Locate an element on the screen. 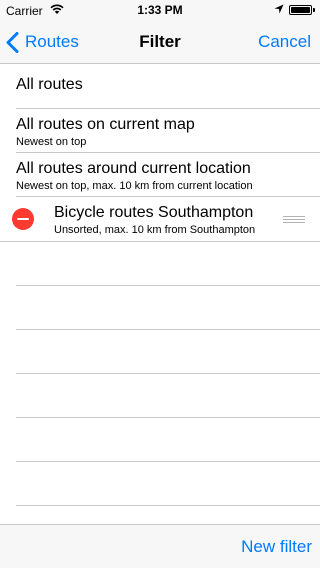  list-item-title: All routes on current map is located at coordinates (105, 124).